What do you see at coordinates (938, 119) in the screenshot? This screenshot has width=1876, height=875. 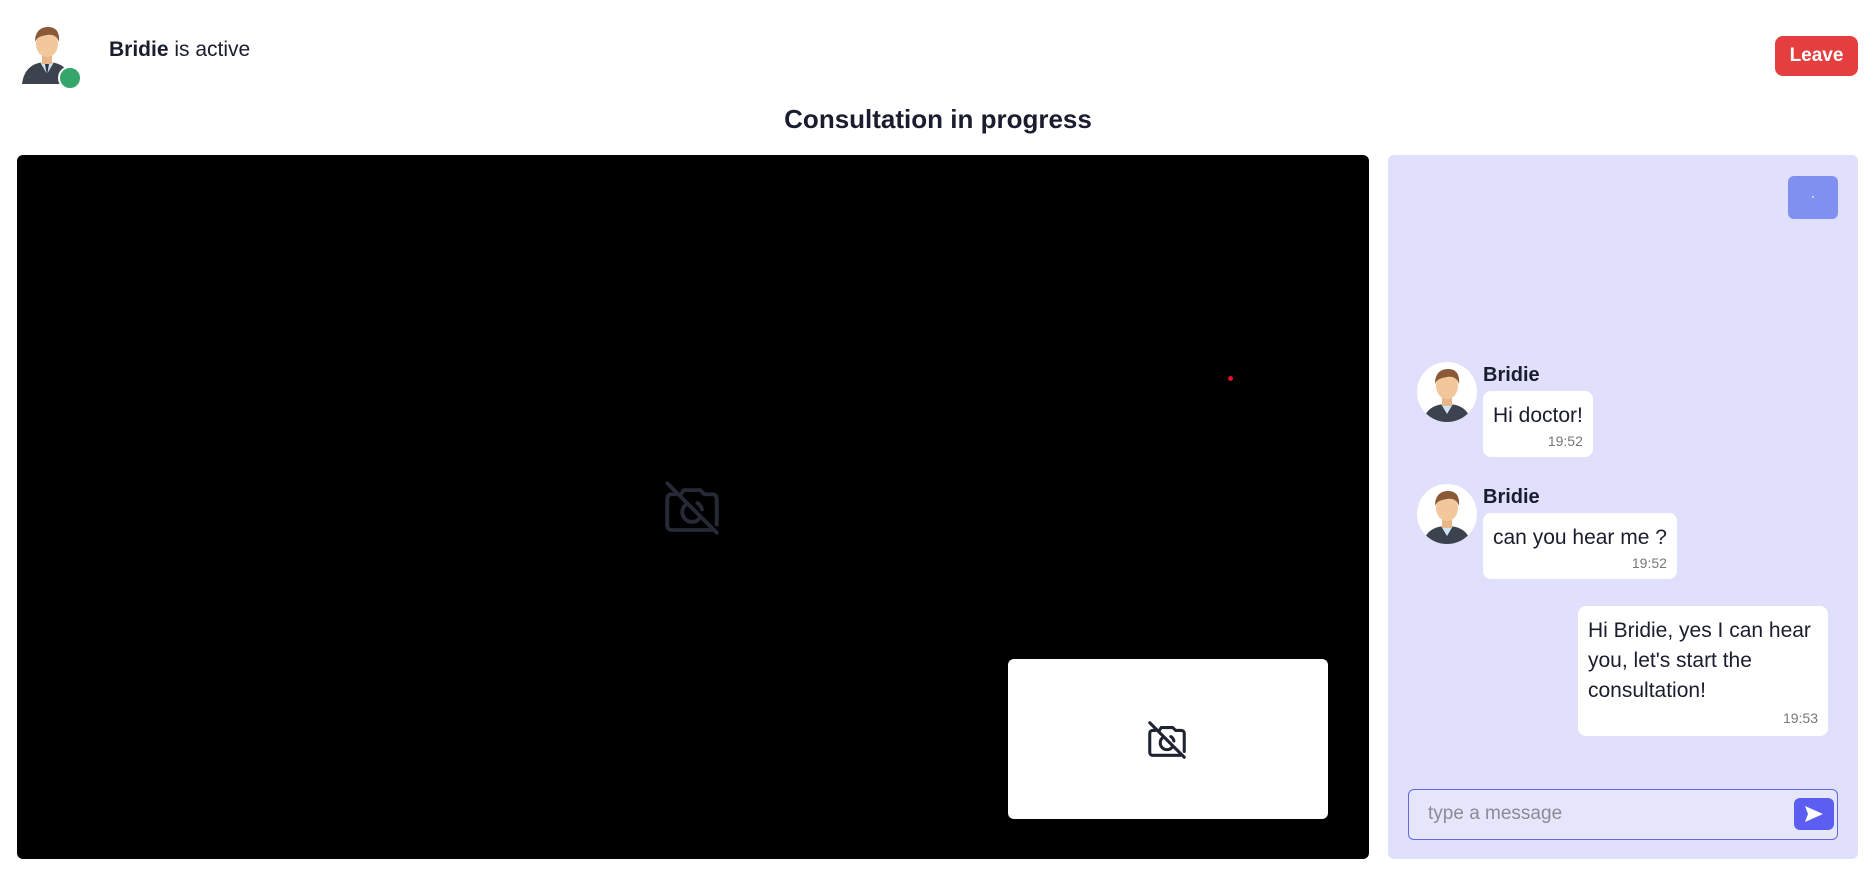 I see `page-title: Consultation in progress` at bounding box center [938, 119].